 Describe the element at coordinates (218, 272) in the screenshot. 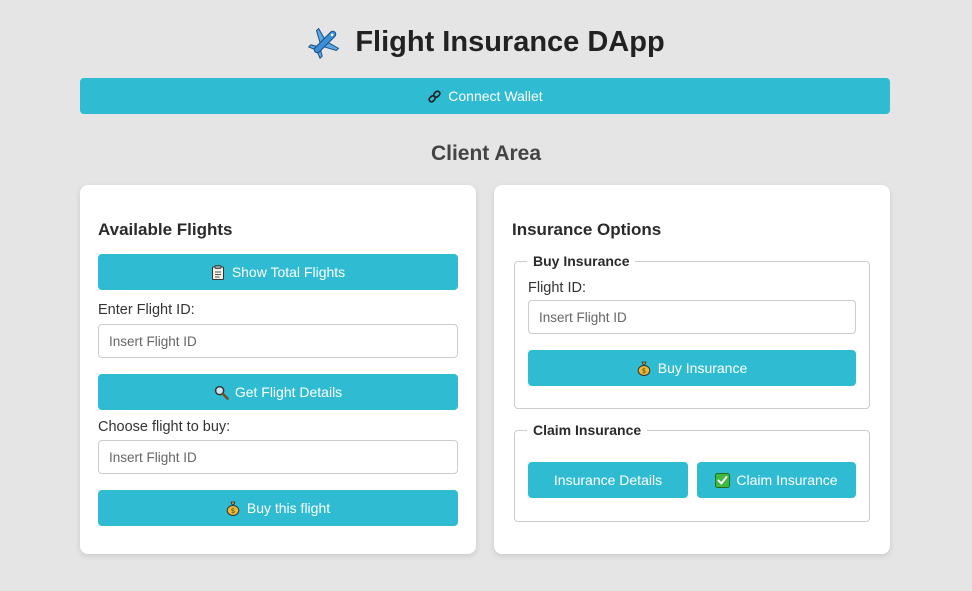

I see `clipboard-icon` at that location.